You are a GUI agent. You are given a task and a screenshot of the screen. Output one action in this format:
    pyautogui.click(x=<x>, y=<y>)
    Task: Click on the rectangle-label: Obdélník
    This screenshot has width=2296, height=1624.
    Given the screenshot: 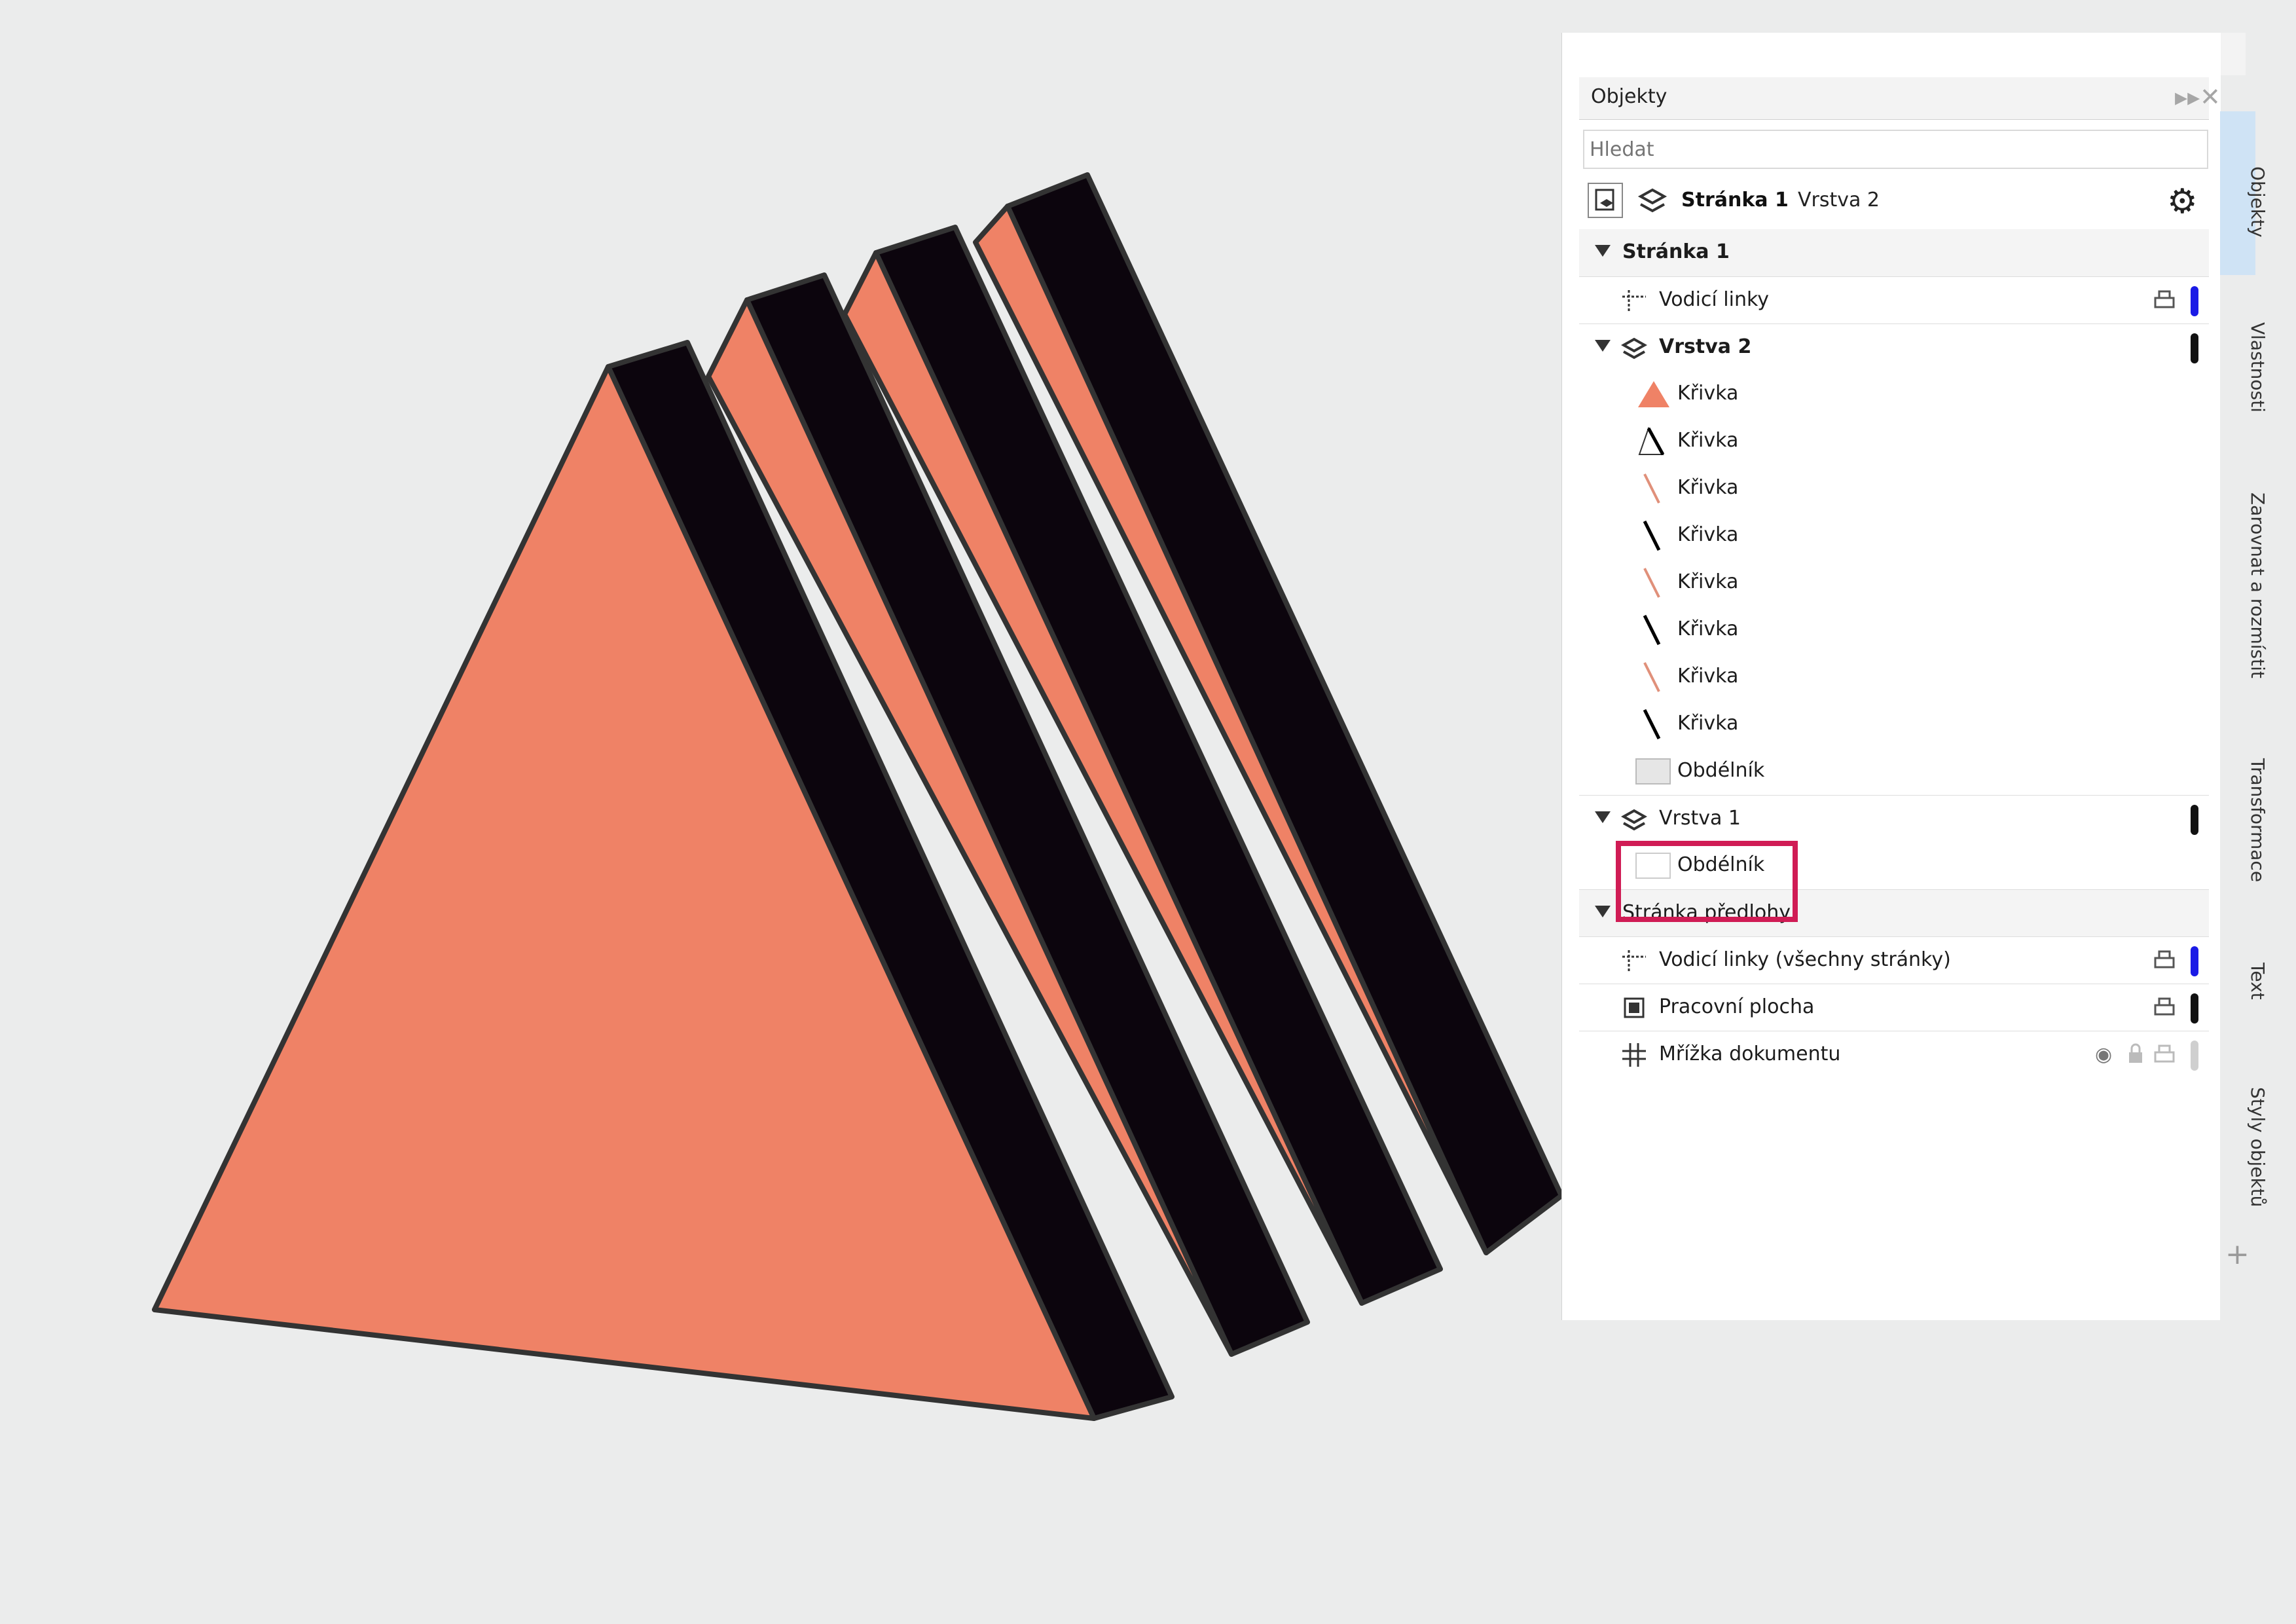 What is the action you would take?
    pyautogui.click(x=1721, y=770)
    